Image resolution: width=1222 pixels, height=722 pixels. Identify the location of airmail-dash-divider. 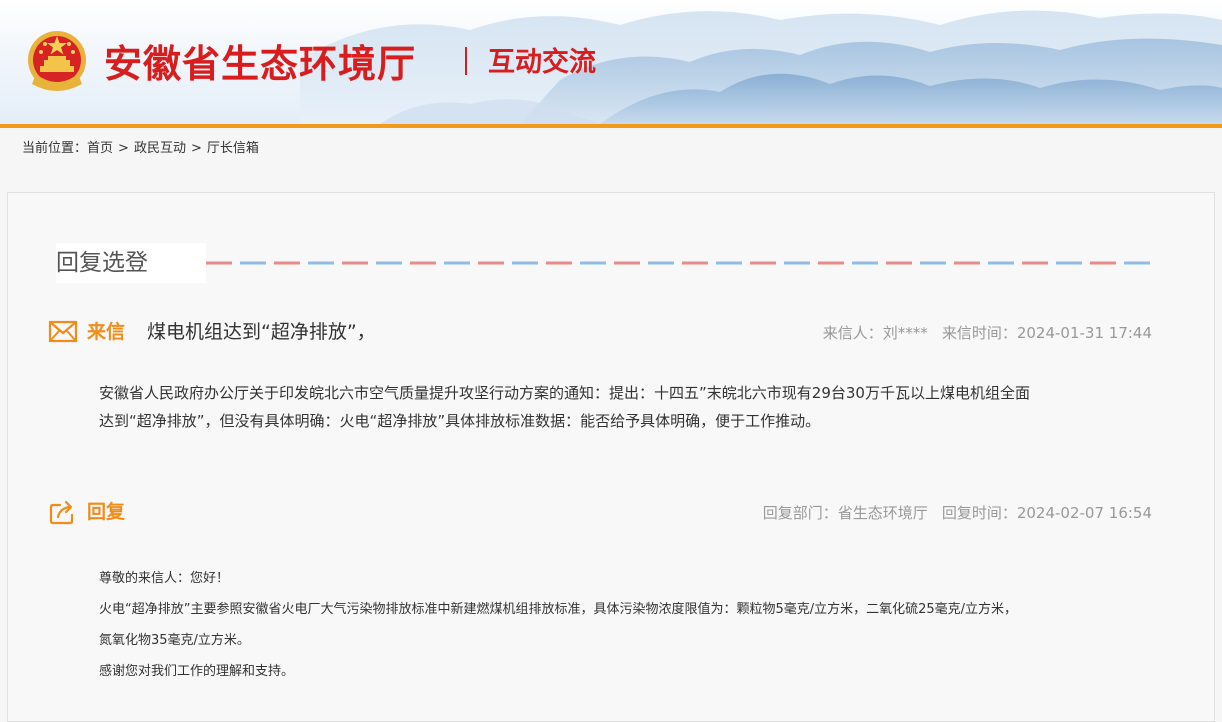
(680, 263).